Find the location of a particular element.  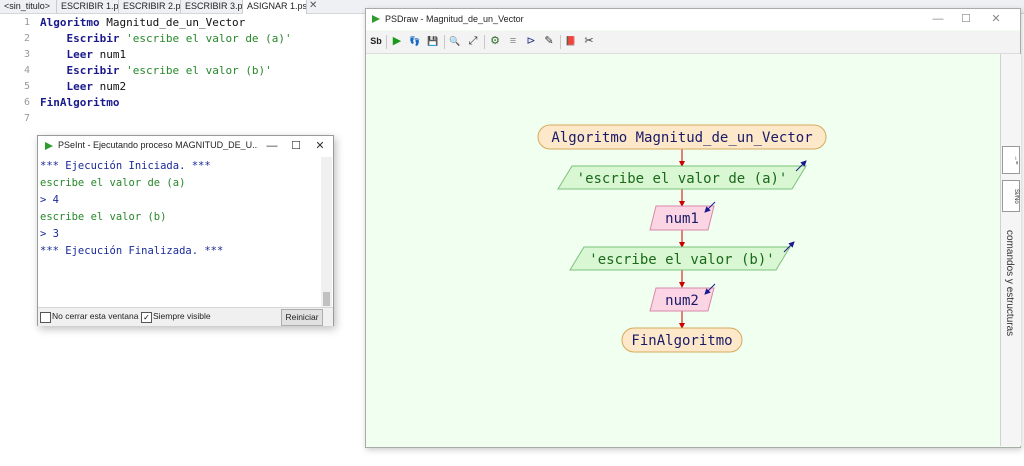

tab-asignar-1: ASIGNAR 1.psc* is located at coordinates (275, 7).